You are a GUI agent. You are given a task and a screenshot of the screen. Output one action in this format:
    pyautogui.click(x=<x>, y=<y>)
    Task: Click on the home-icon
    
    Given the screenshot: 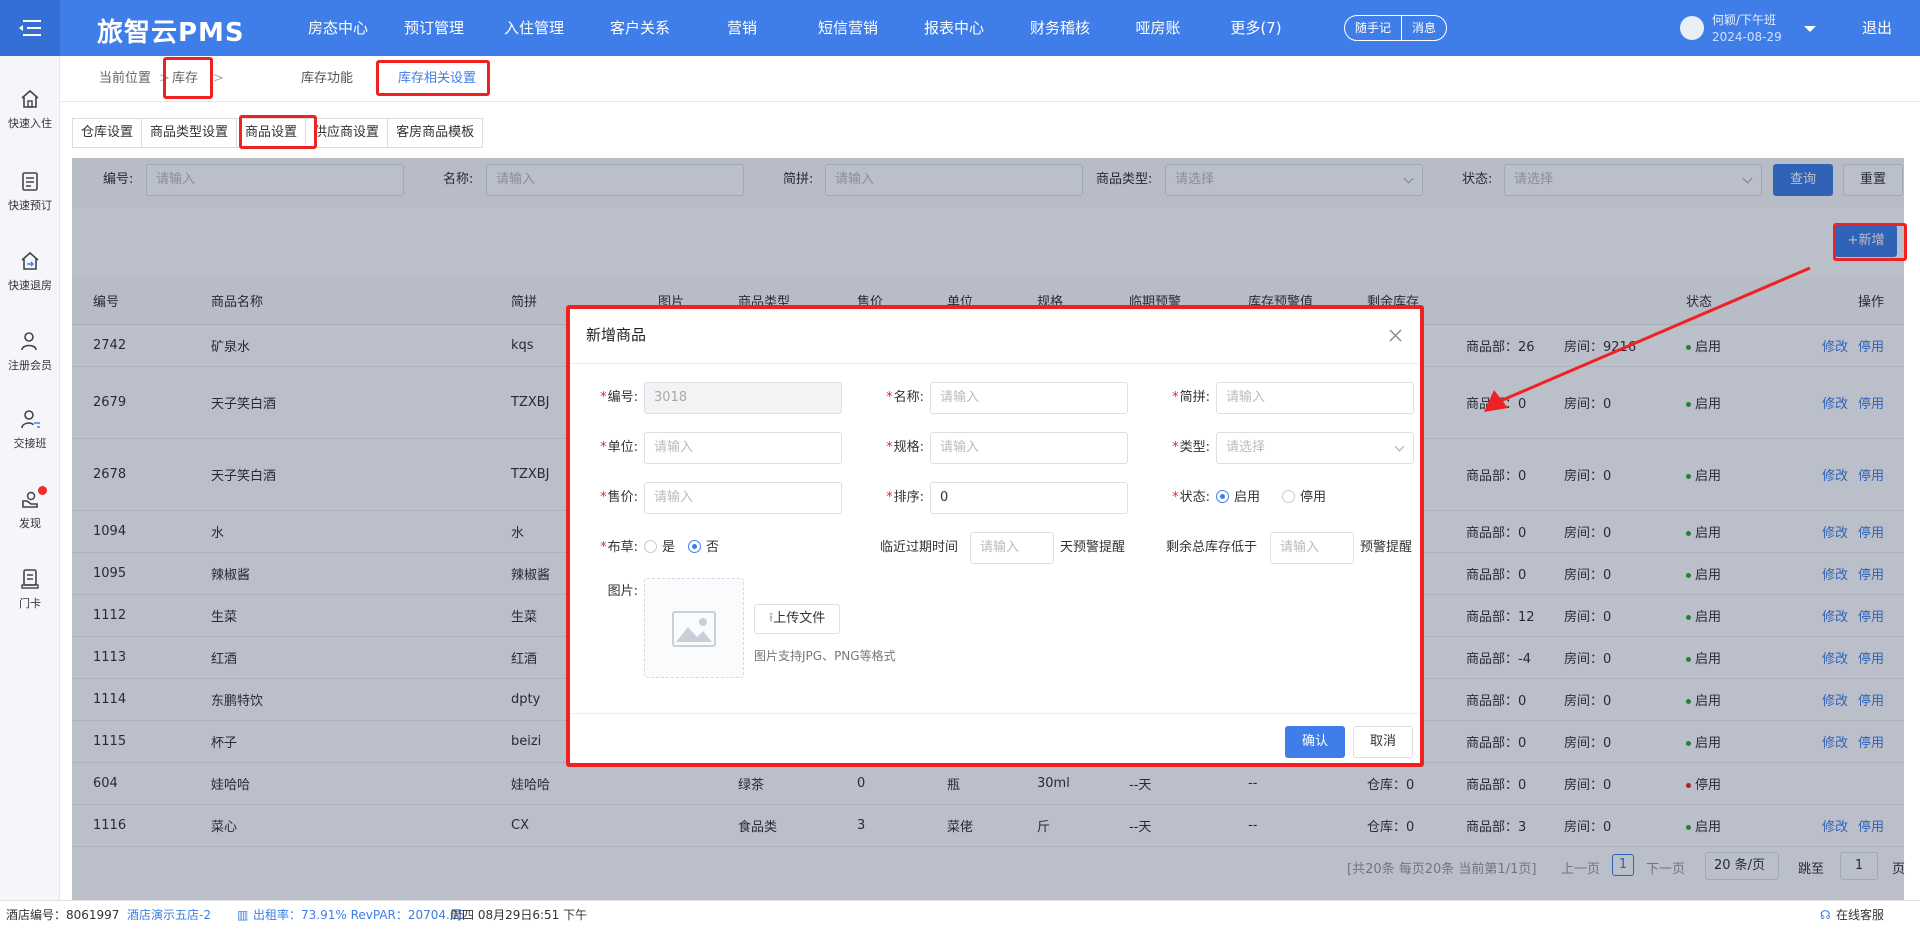 What is the action you would take?
    pyautogui.click(x=30, y=98)
    